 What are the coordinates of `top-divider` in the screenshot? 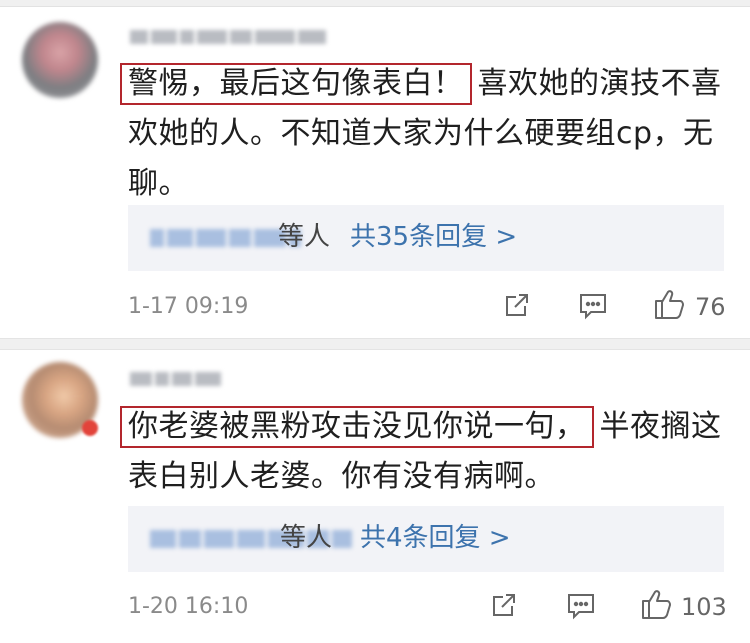 It's located at (375, 3).